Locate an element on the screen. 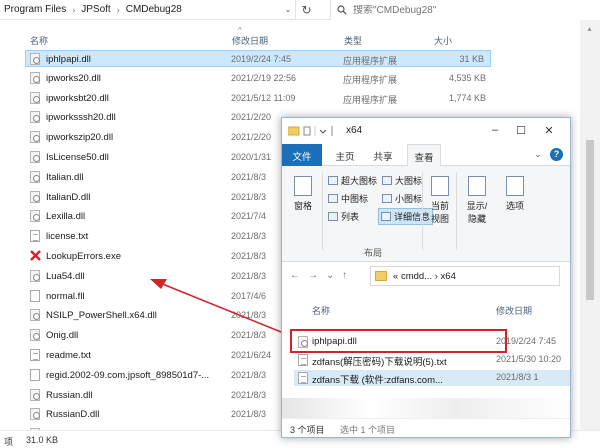 This screenshot has width=600, height=448. layout-large-icons: 大图标 is located at coordinates (402, 180).